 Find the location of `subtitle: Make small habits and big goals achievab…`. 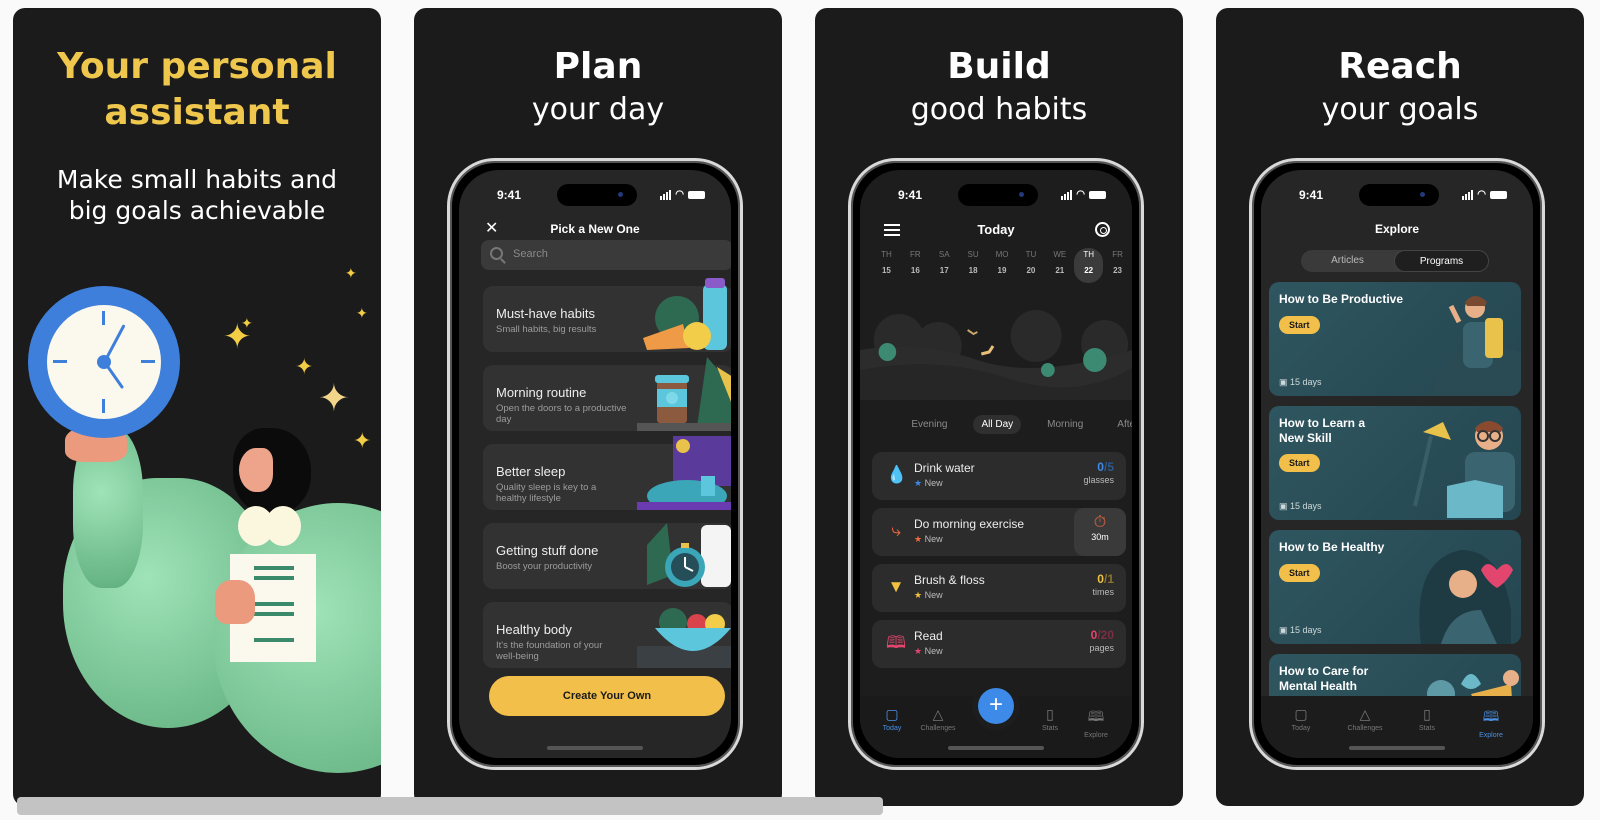

subtitle: Make small habits and big goals achievab… is located at coordinates (197, 195).